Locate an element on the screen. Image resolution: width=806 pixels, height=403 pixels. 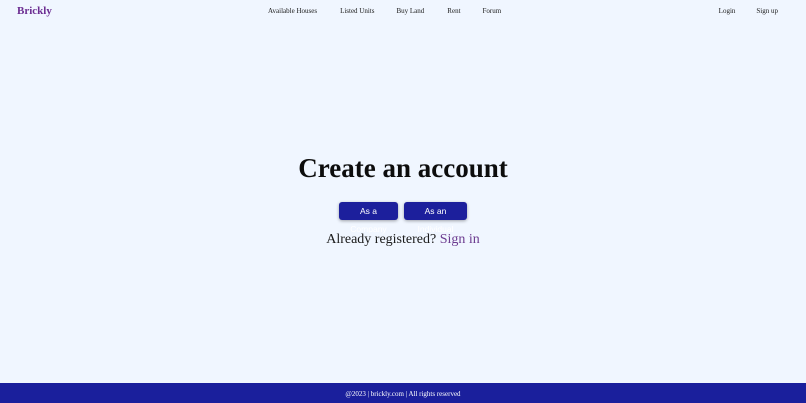
as-company-button: As a Company is located at coordinates (368, 218).